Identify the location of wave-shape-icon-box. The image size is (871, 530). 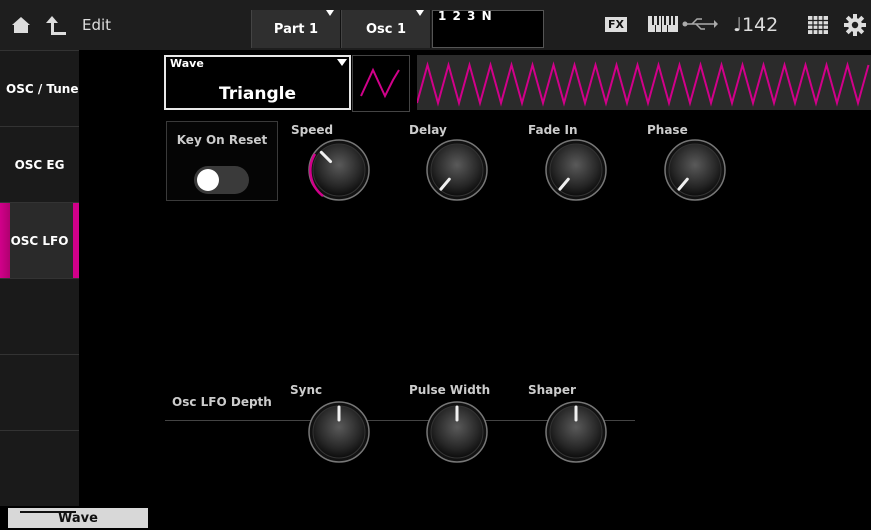
(381, 83).